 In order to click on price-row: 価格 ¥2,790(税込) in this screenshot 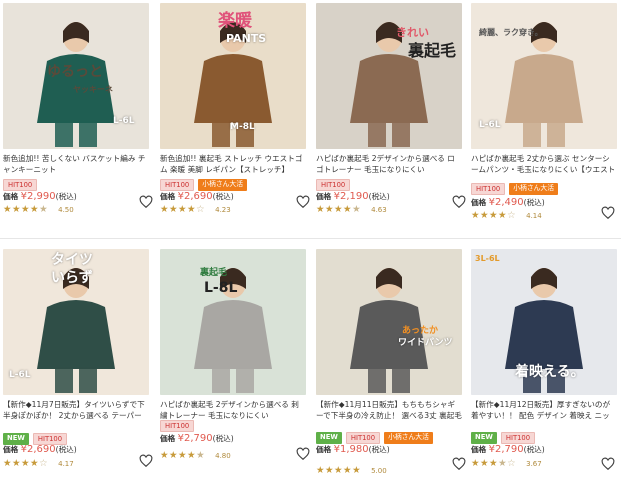, I will do `click(508, 449)`.